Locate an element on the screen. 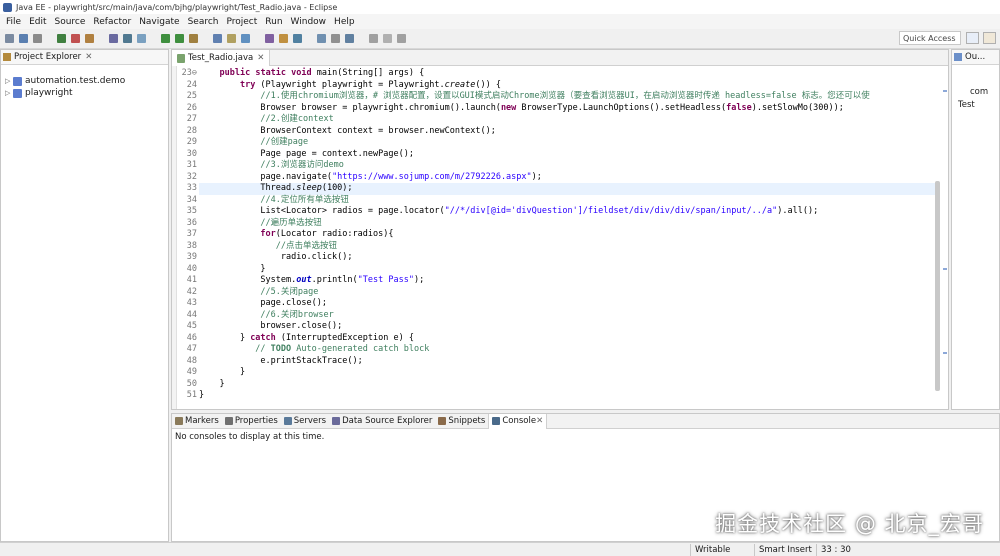 This screenshot has width=1000, height=556. code-line: Page page = context.newPage(); is located at coordinates (568, 155).